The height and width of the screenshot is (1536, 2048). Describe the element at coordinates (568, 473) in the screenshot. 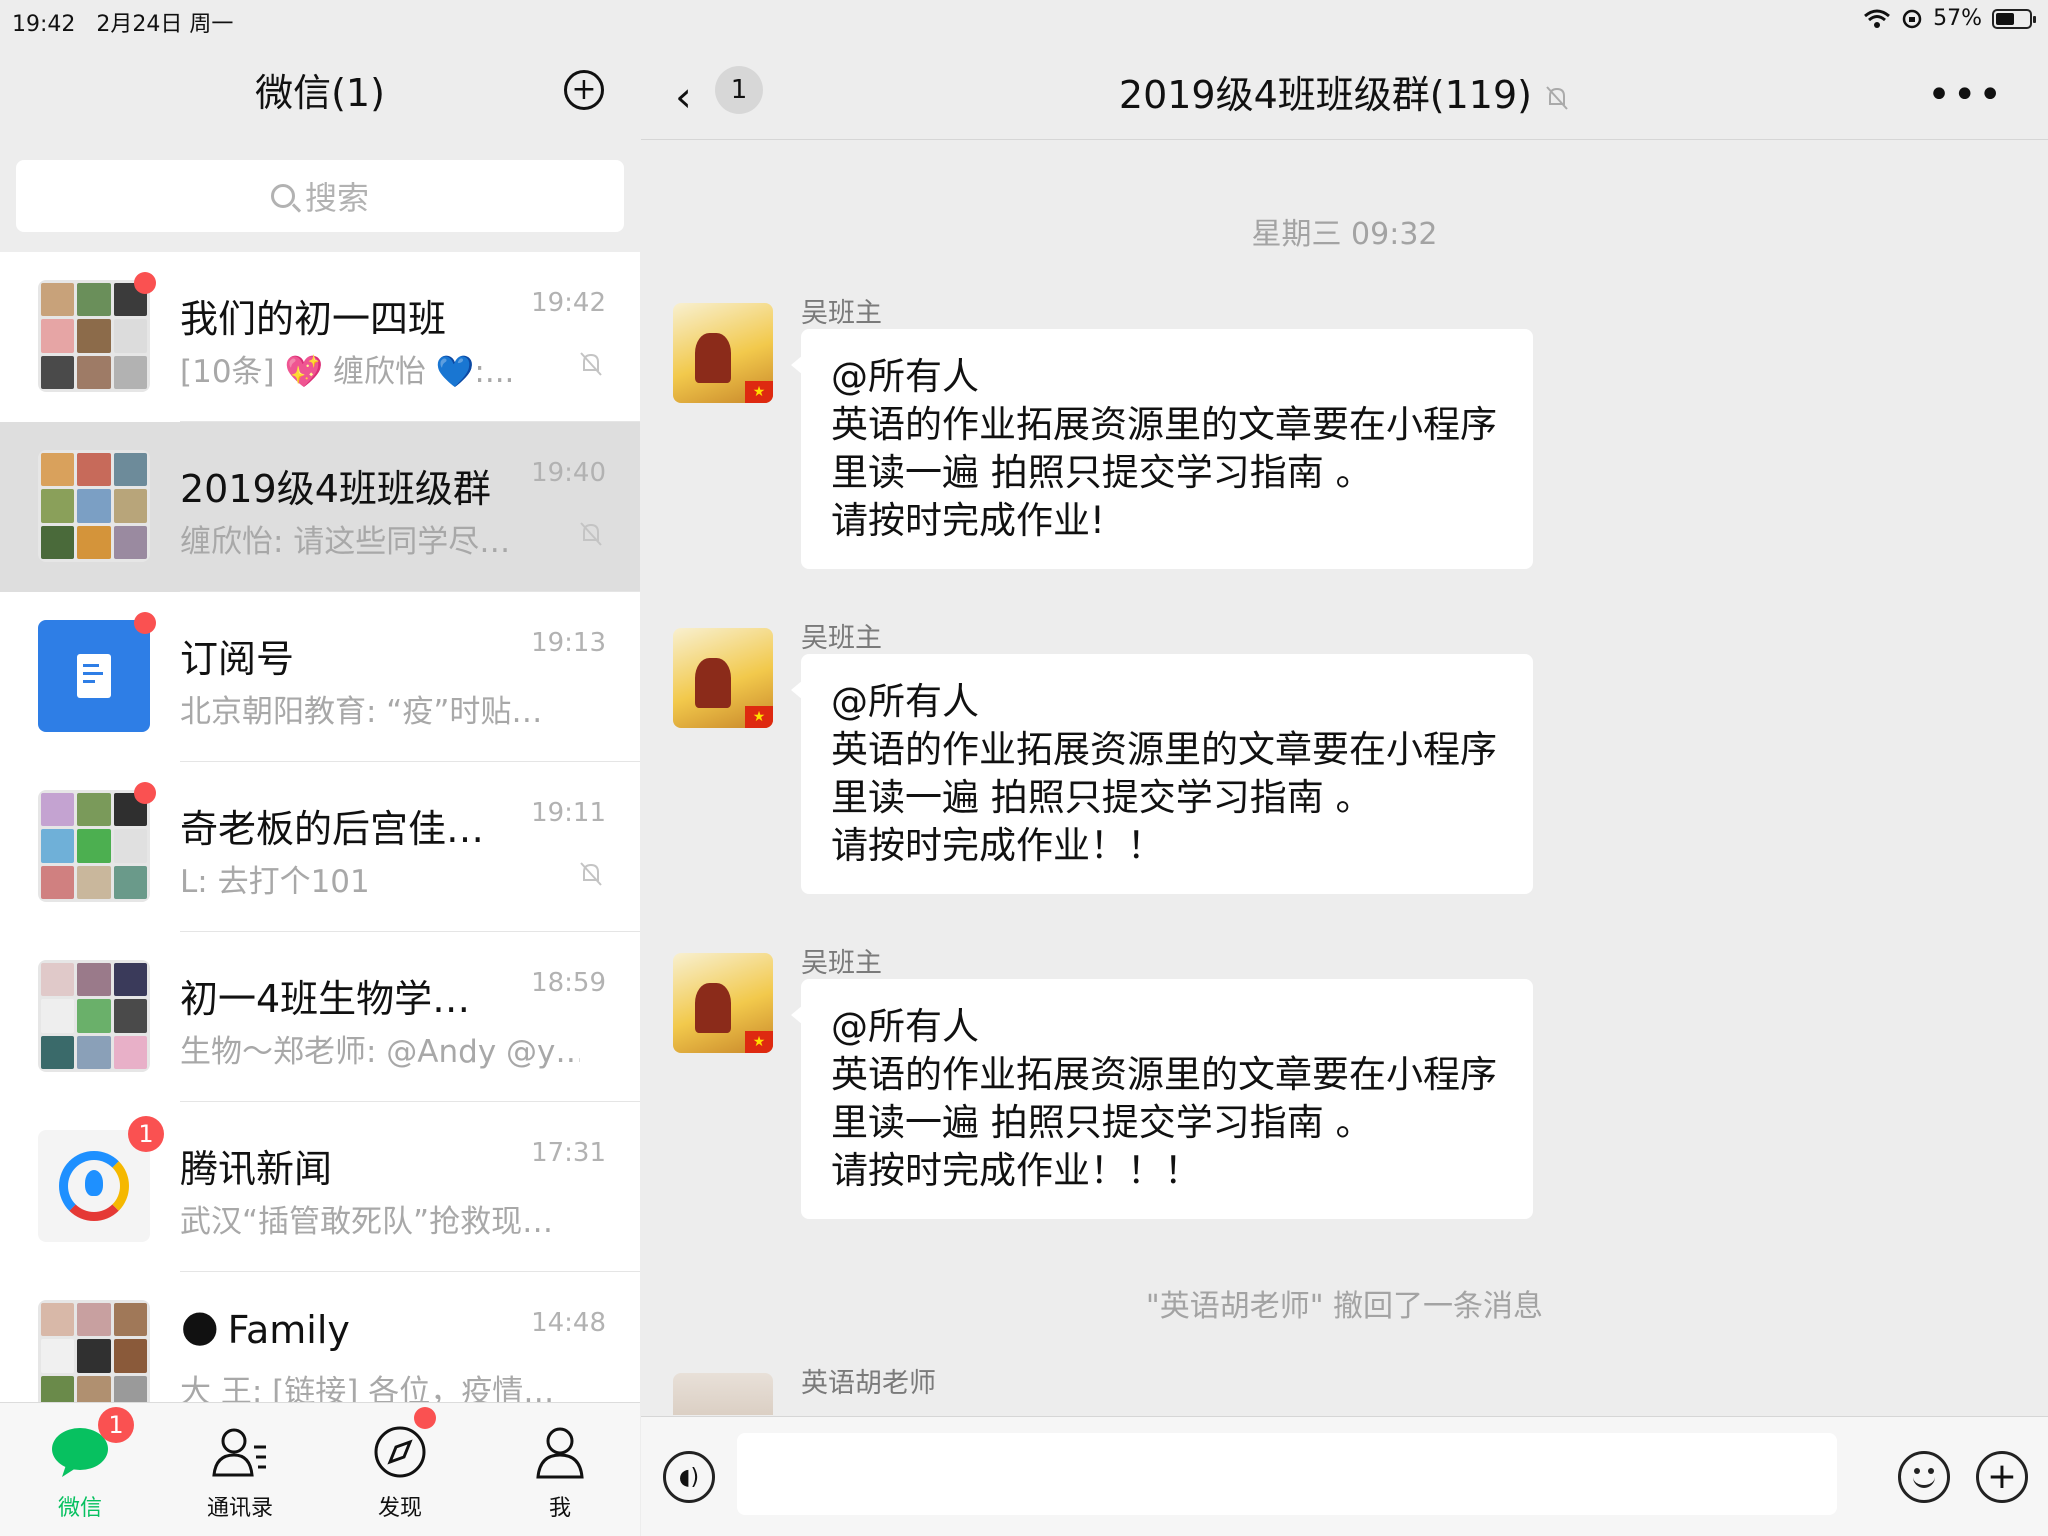

I see `conversation-time: 19:40` at that location.